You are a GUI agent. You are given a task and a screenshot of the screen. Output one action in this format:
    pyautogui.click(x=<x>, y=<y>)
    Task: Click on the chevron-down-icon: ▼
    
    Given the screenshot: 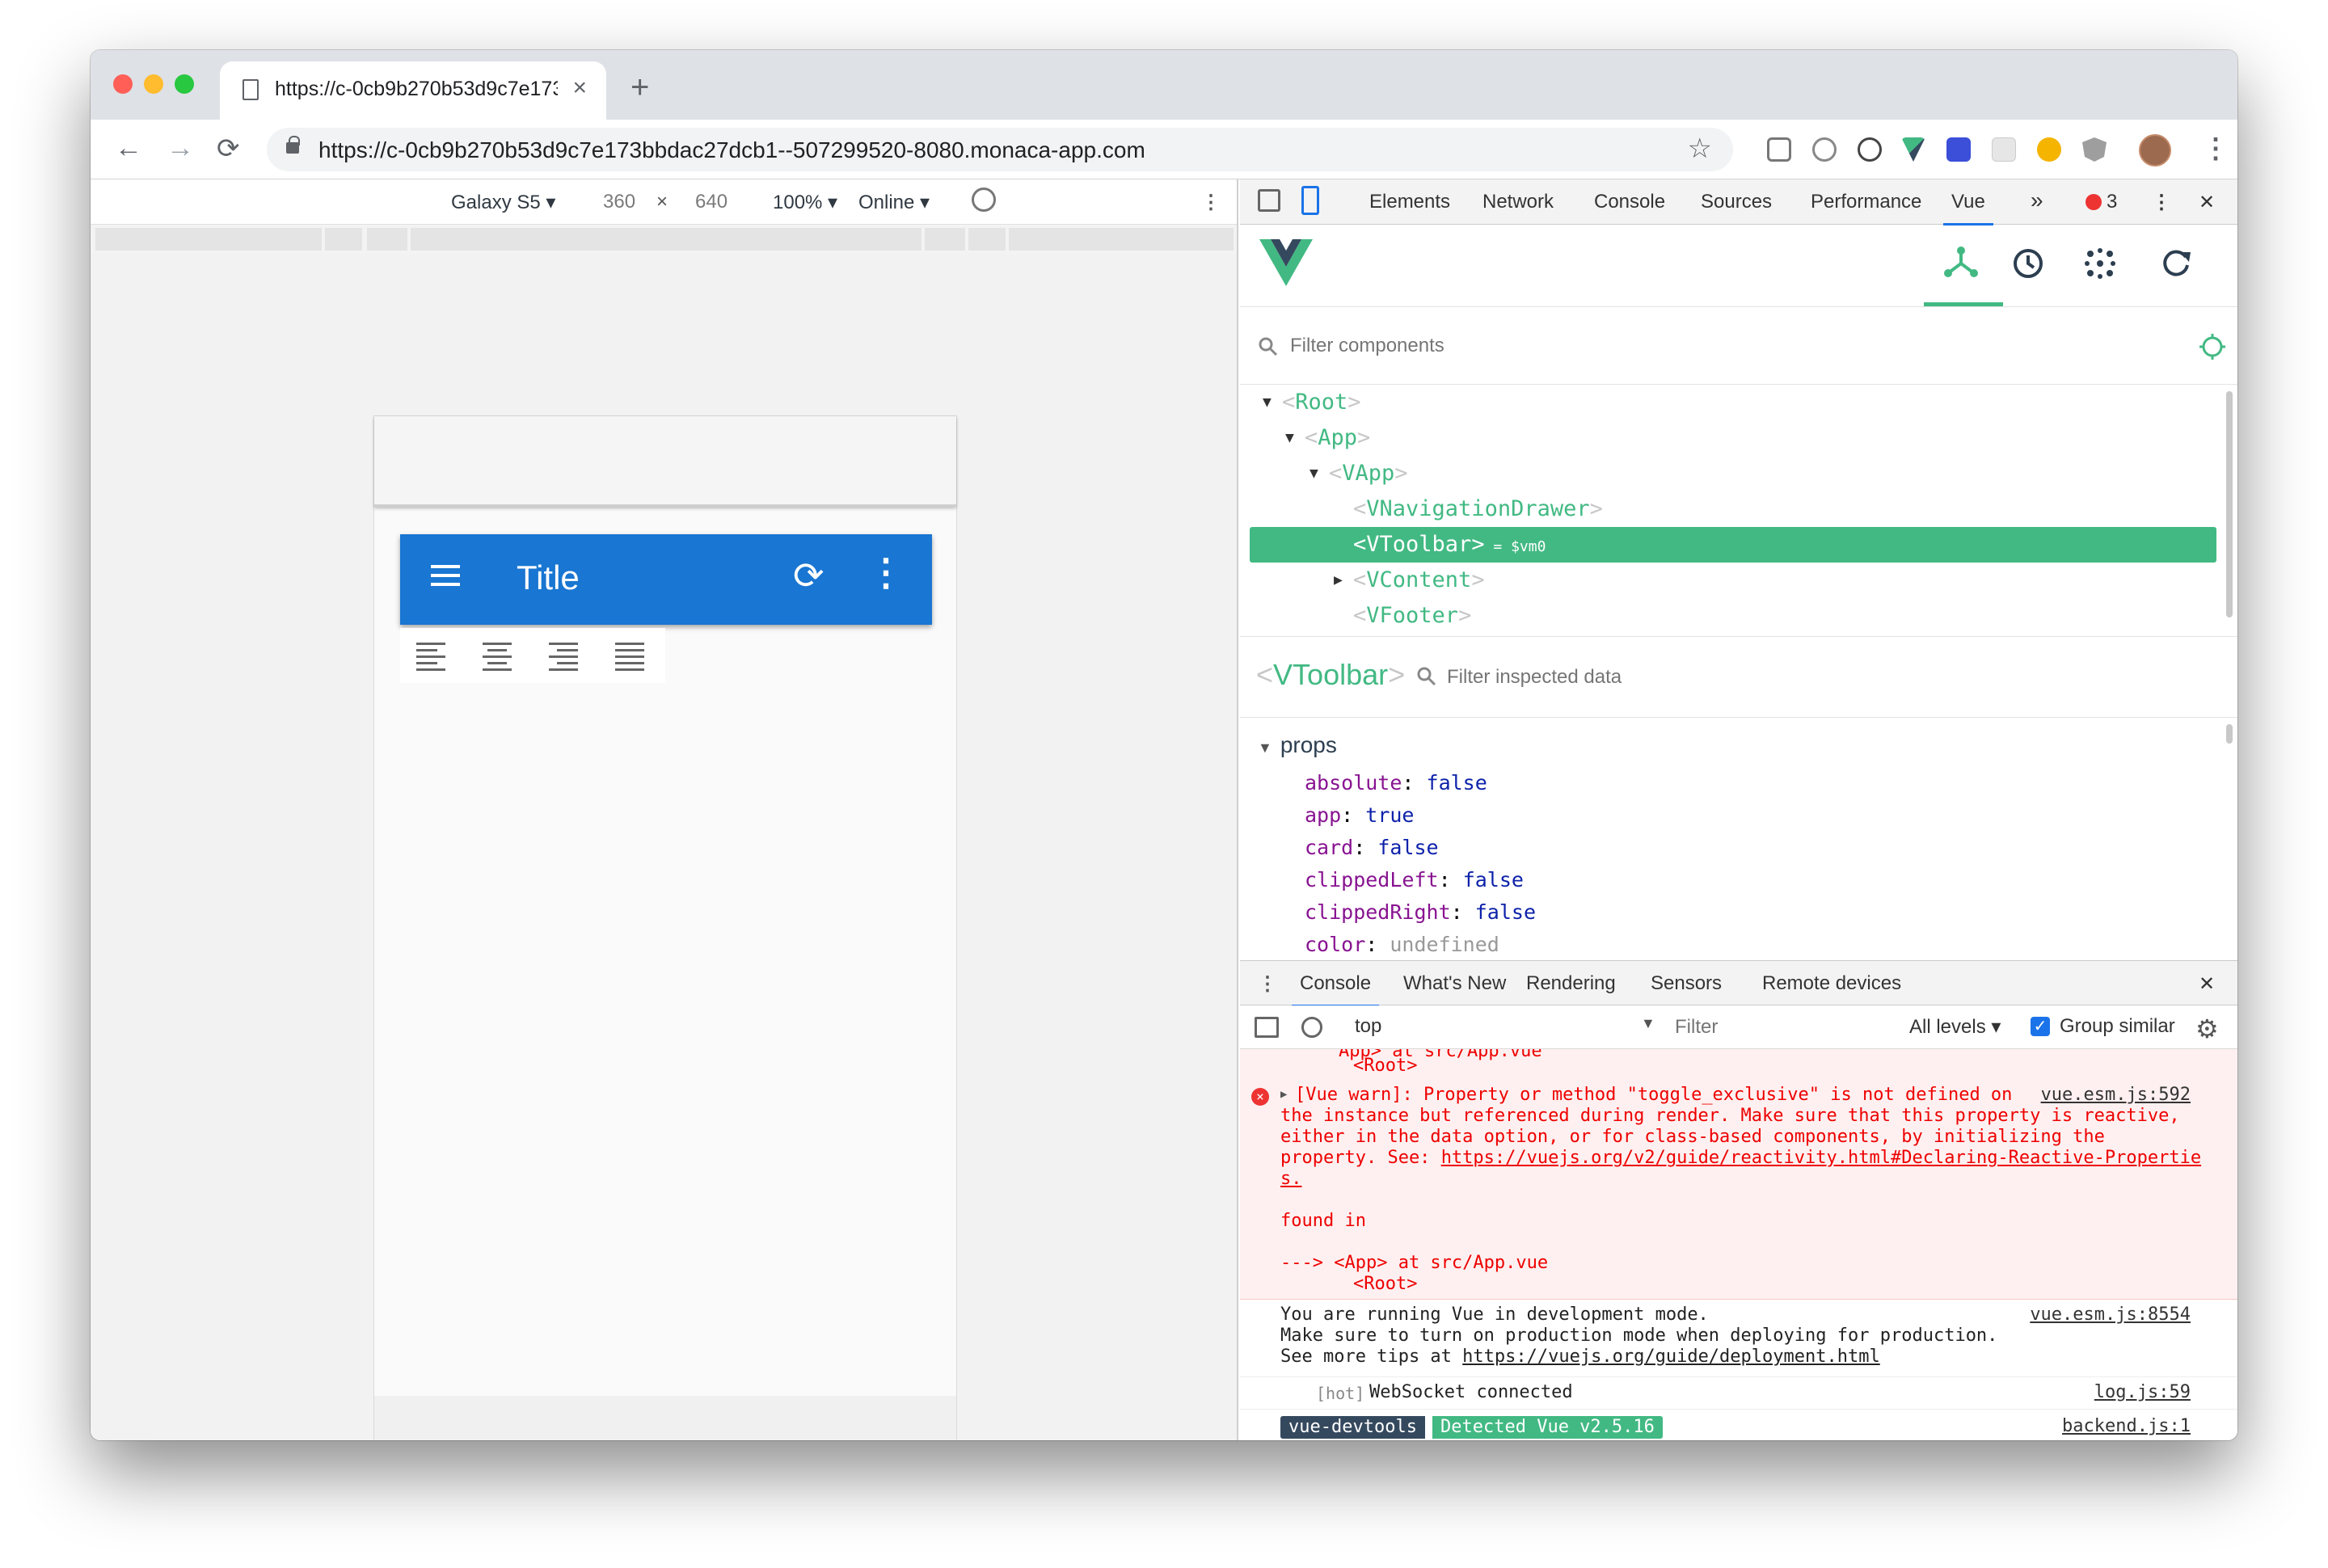 What is the action you would take?
    pyautogui.click(x=1648, y=1024)
    